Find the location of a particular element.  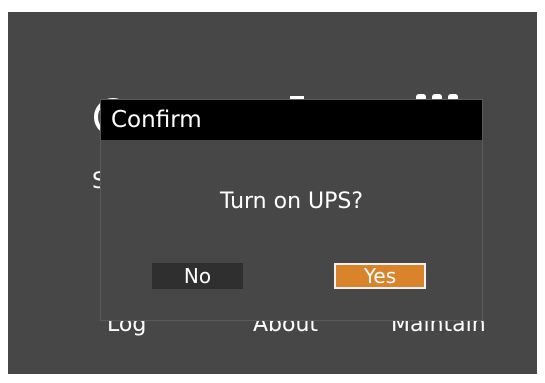

dialog-title: Confirm is located at coordinates (291, 120).